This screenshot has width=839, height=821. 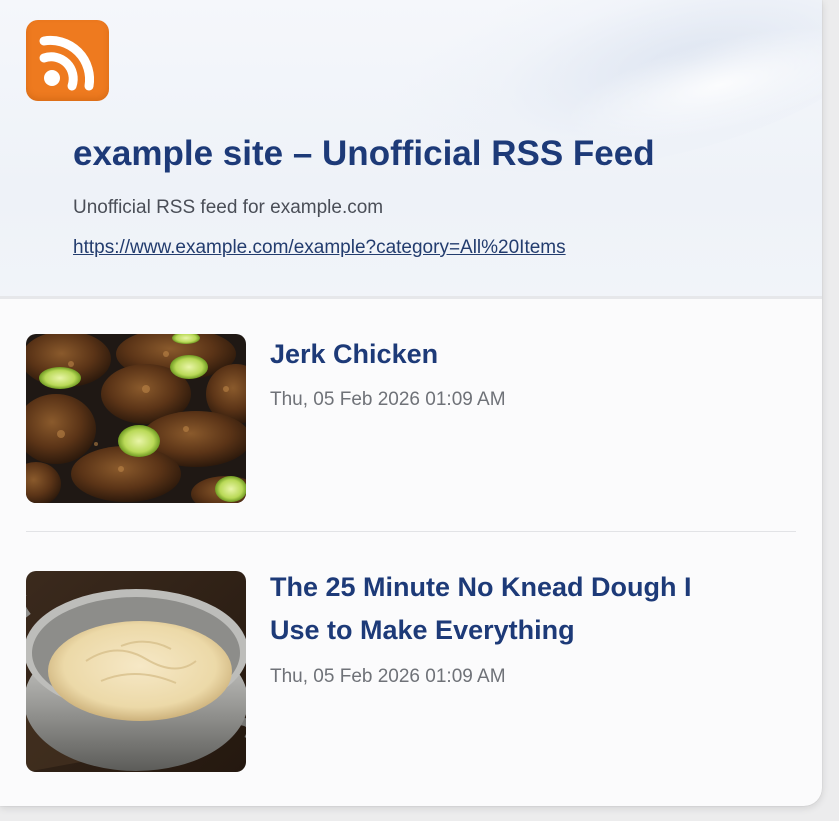 What do you see at coordinates (136, 418) in the screenshot?
I see `jerk-chicken-thumbnail` at bounding box center [136, 418].